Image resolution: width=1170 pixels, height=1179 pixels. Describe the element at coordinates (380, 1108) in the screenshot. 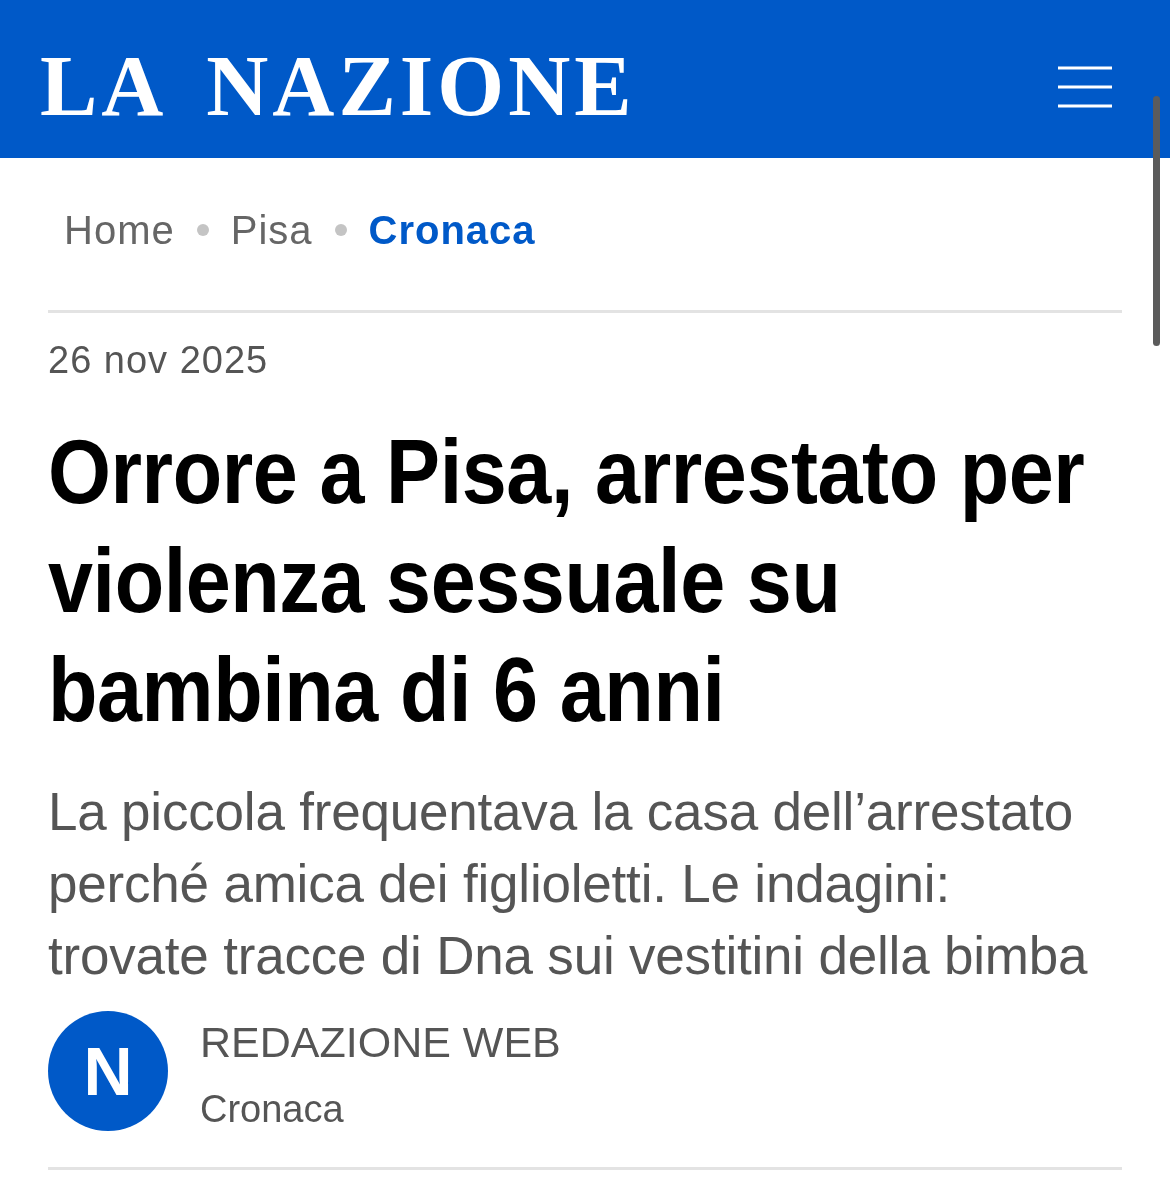

I see `author-section: Cronaca` at that location.